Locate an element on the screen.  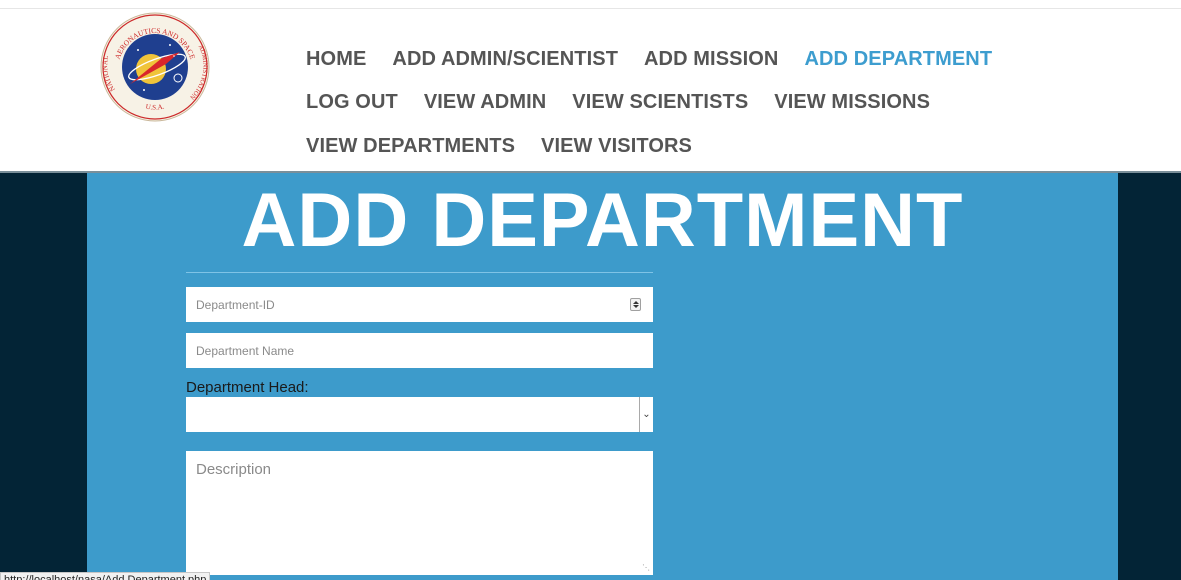
status-url-bar: http://localhost/nasa/Add Department.php is located at coordinates (105, 576).